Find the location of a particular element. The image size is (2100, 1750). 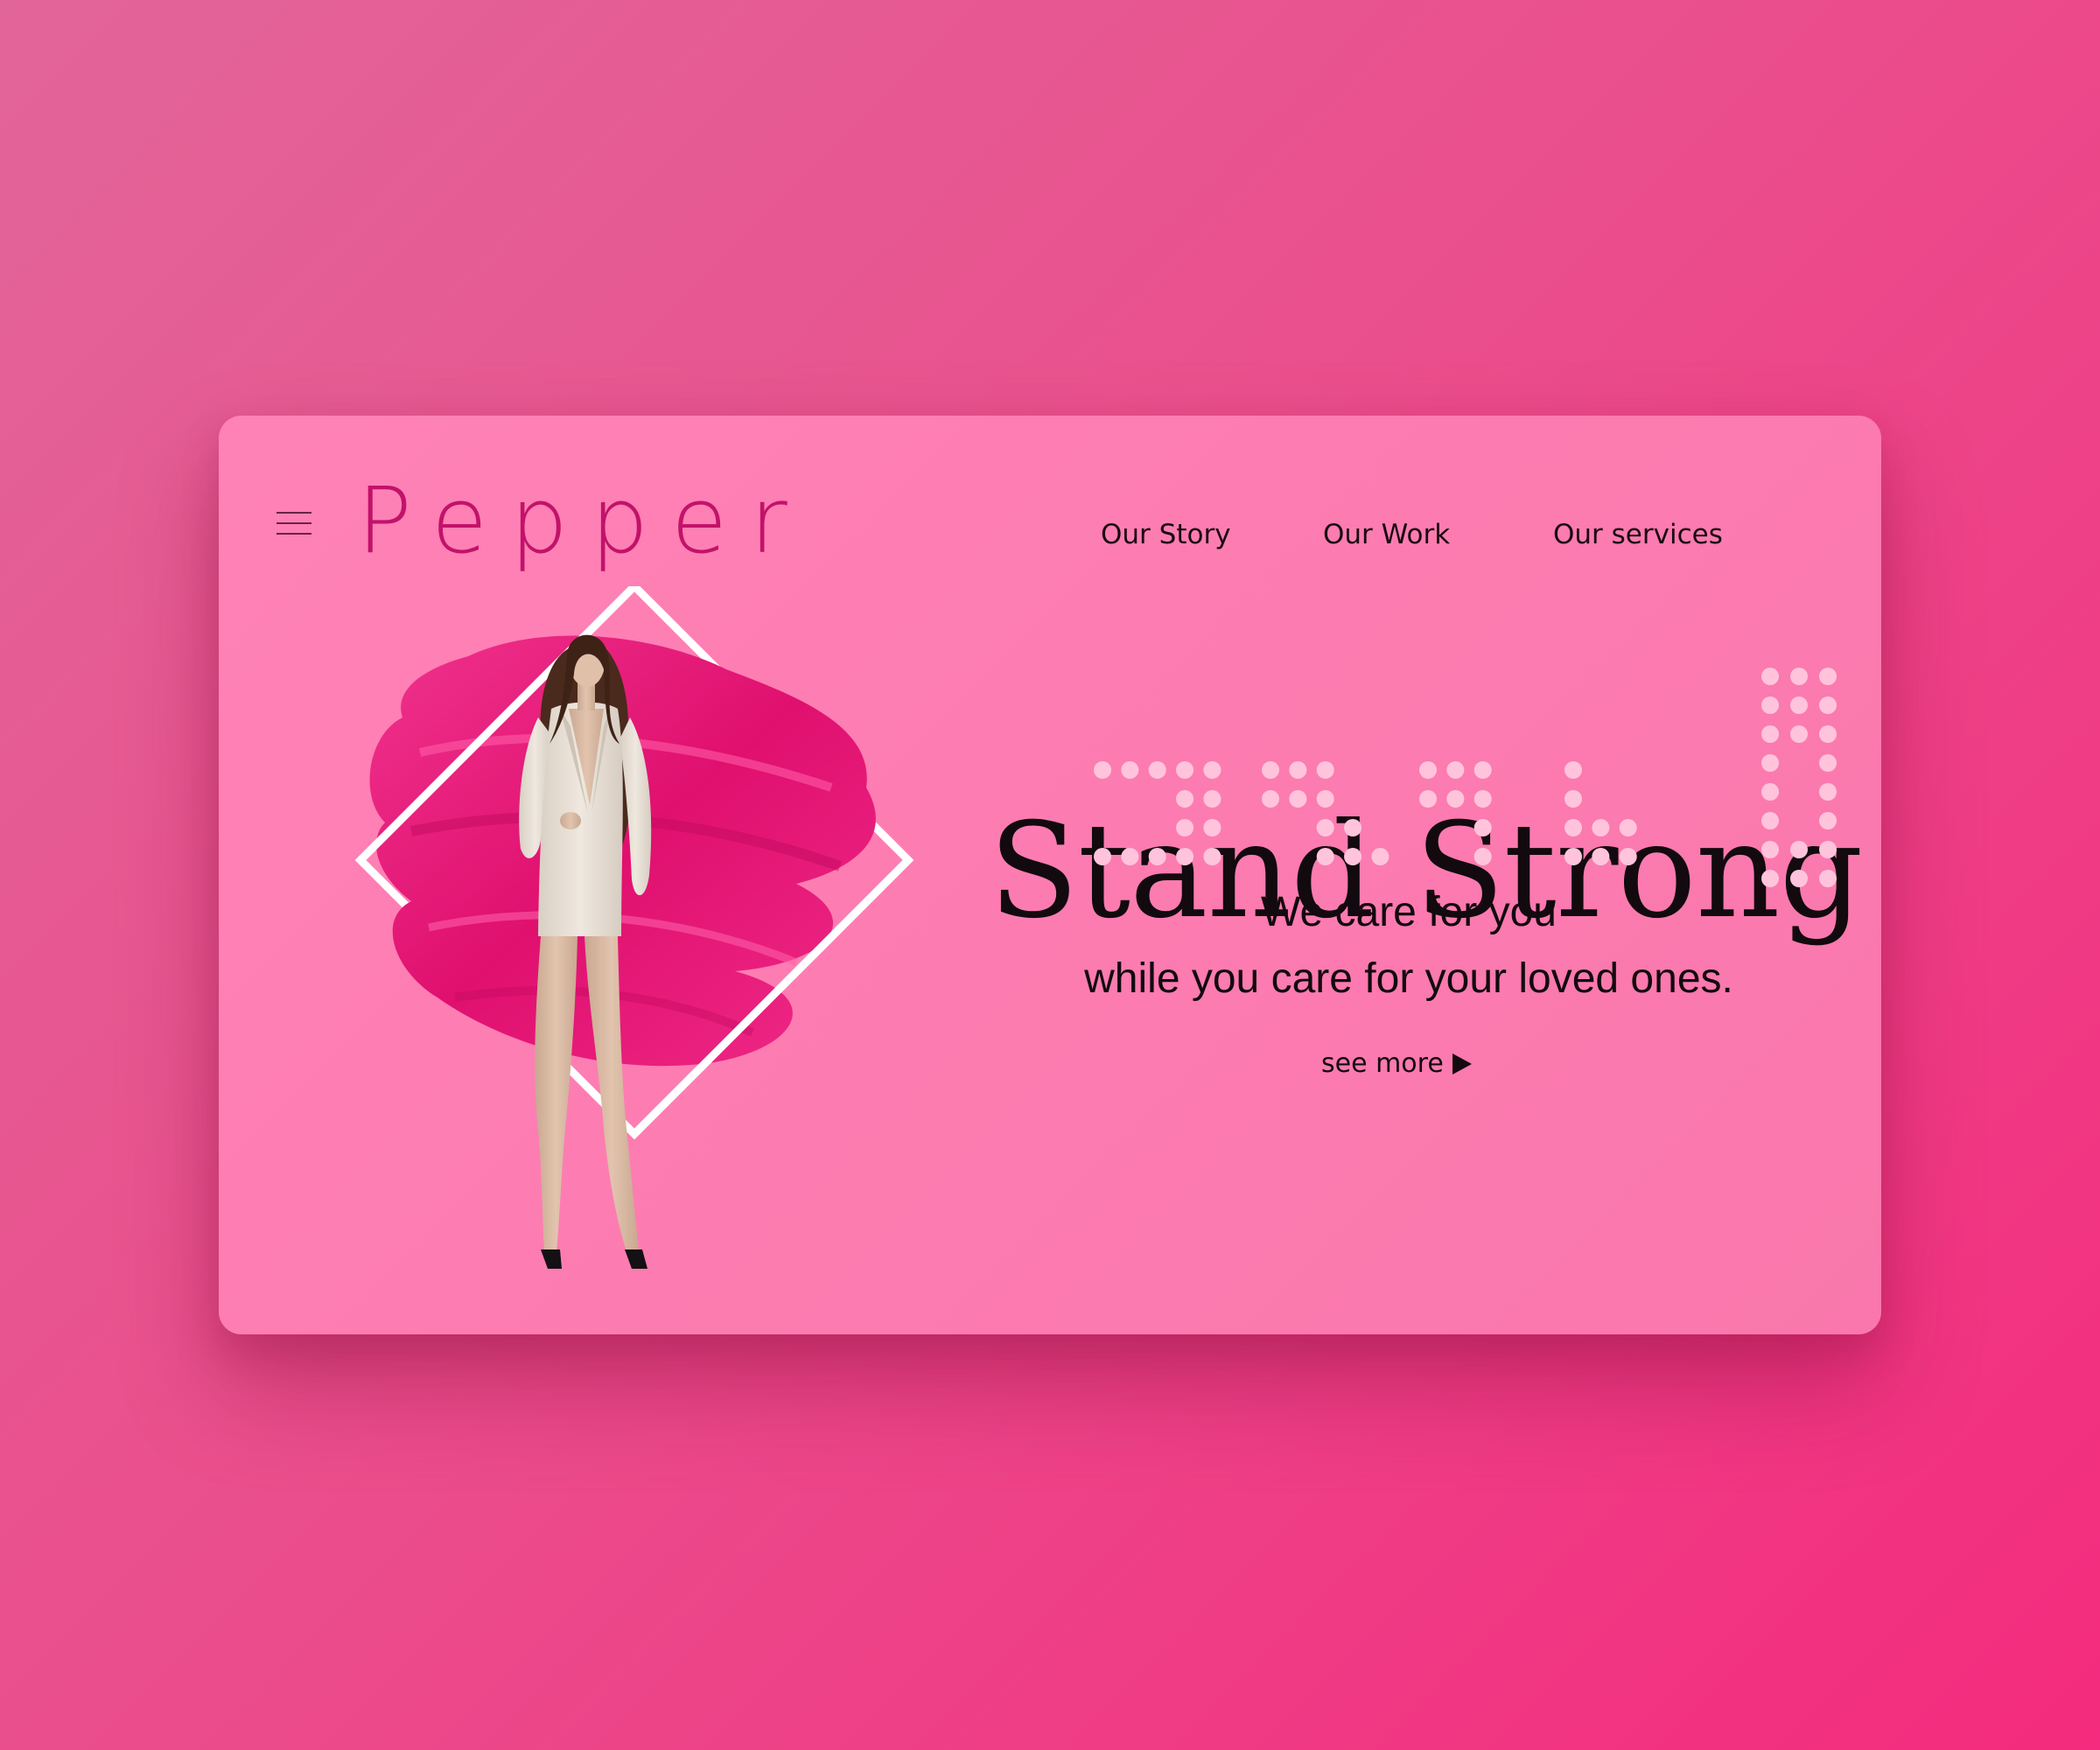

see-more-link: see more is located at coordinates (1396, 1063).